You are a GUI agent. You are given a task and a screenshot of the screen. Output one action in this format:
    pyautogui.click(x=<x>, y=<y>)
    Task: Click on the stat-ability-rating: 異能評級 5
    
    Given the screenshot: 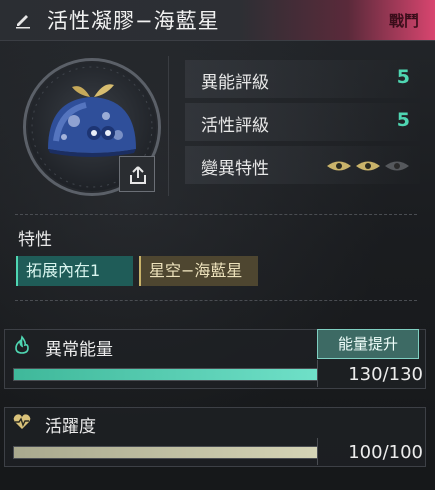 What is the action you would take?
    pyautogui.click(x=302, y=79)
    